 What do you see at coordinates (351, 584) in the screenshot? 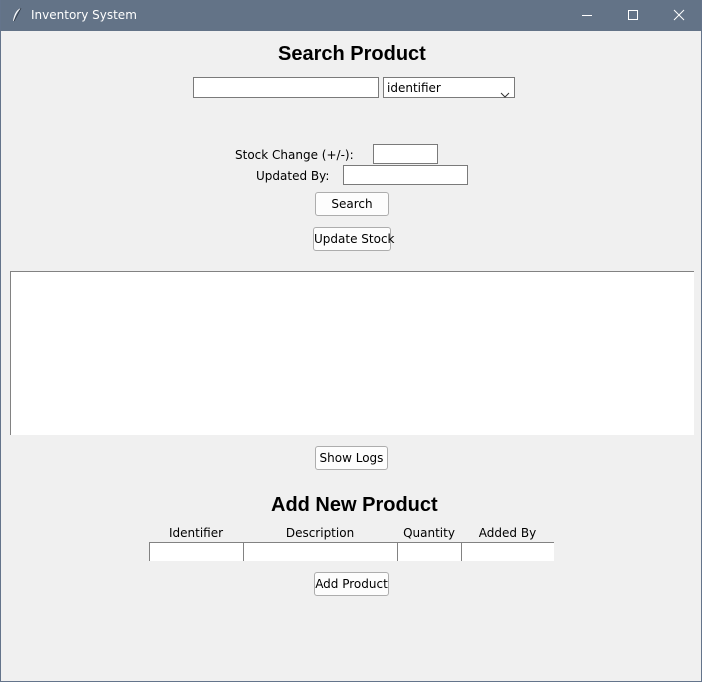
I see `add-product-button: Add Product` at bounding box center [351, 584].